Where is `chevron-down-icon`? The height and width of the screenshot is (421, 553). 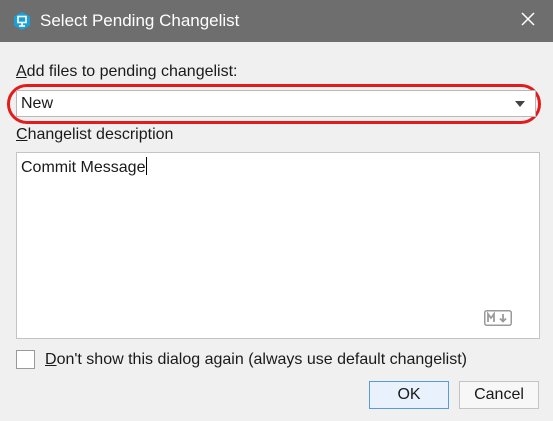
chevron-down-icon is located at coordinates (520, 104).